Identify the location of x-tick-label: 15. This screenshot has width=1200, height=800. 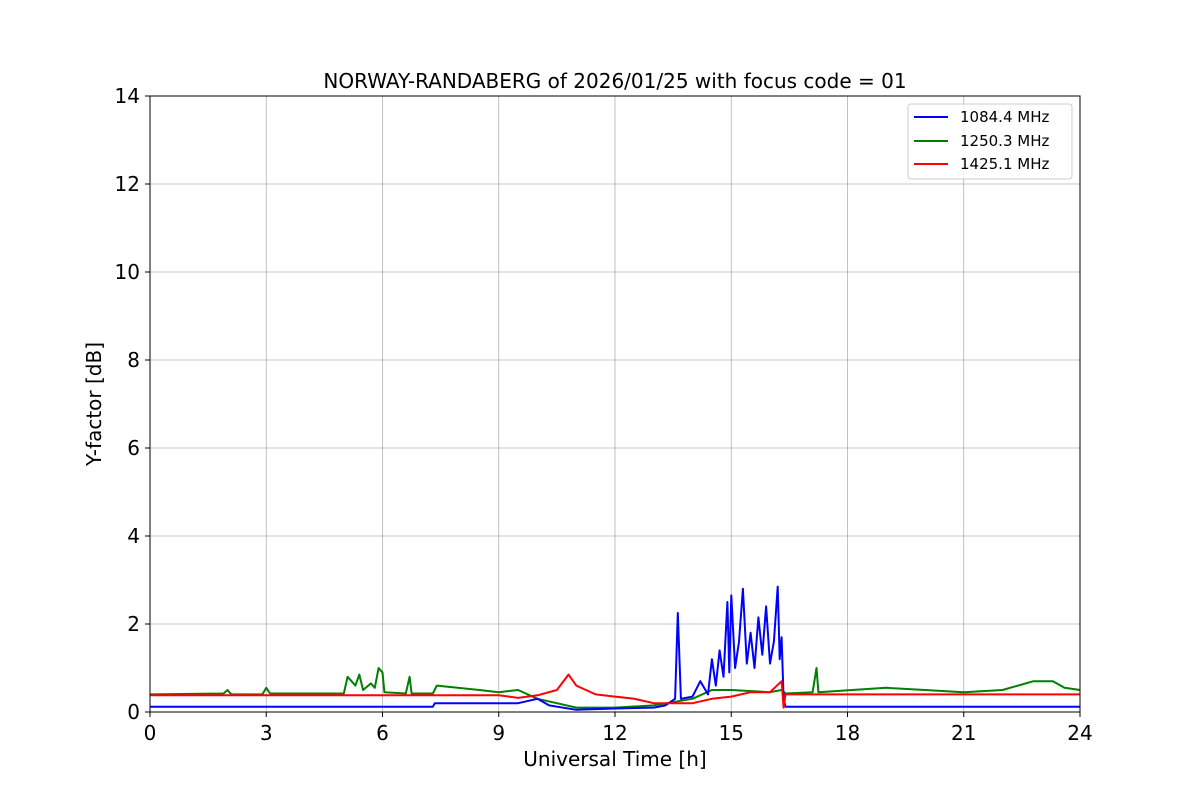
(731, 733).